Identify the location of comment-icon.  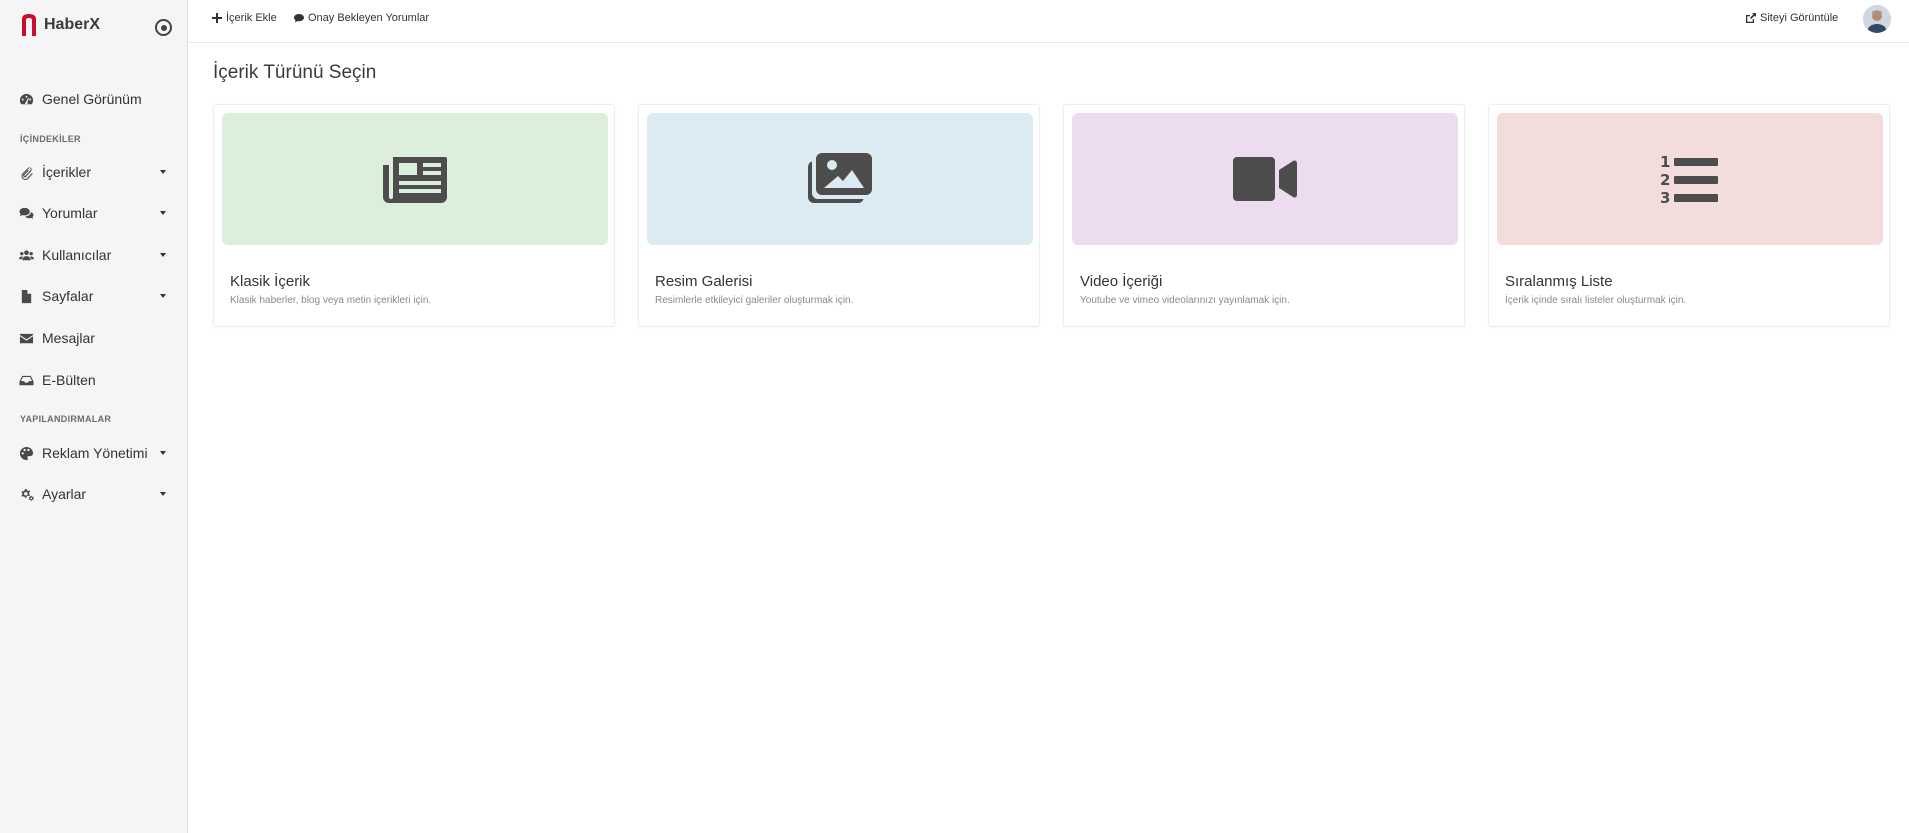
(299, 18).